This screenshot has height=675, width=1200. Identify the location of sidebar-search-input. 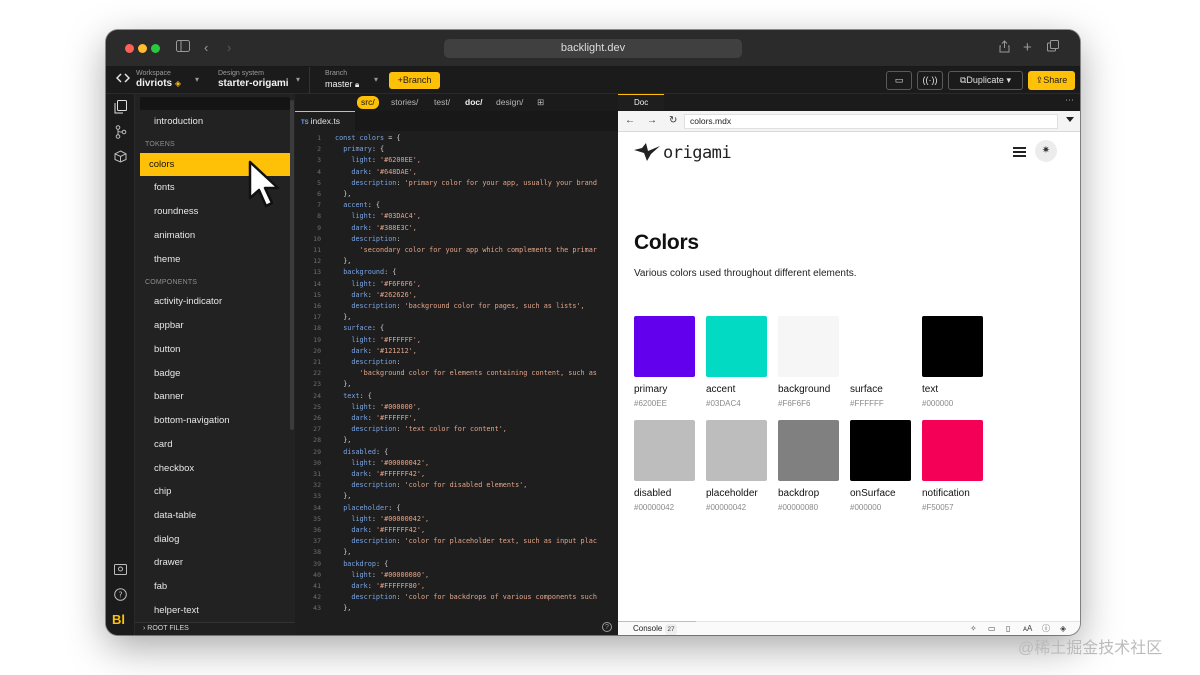
(215, 103).